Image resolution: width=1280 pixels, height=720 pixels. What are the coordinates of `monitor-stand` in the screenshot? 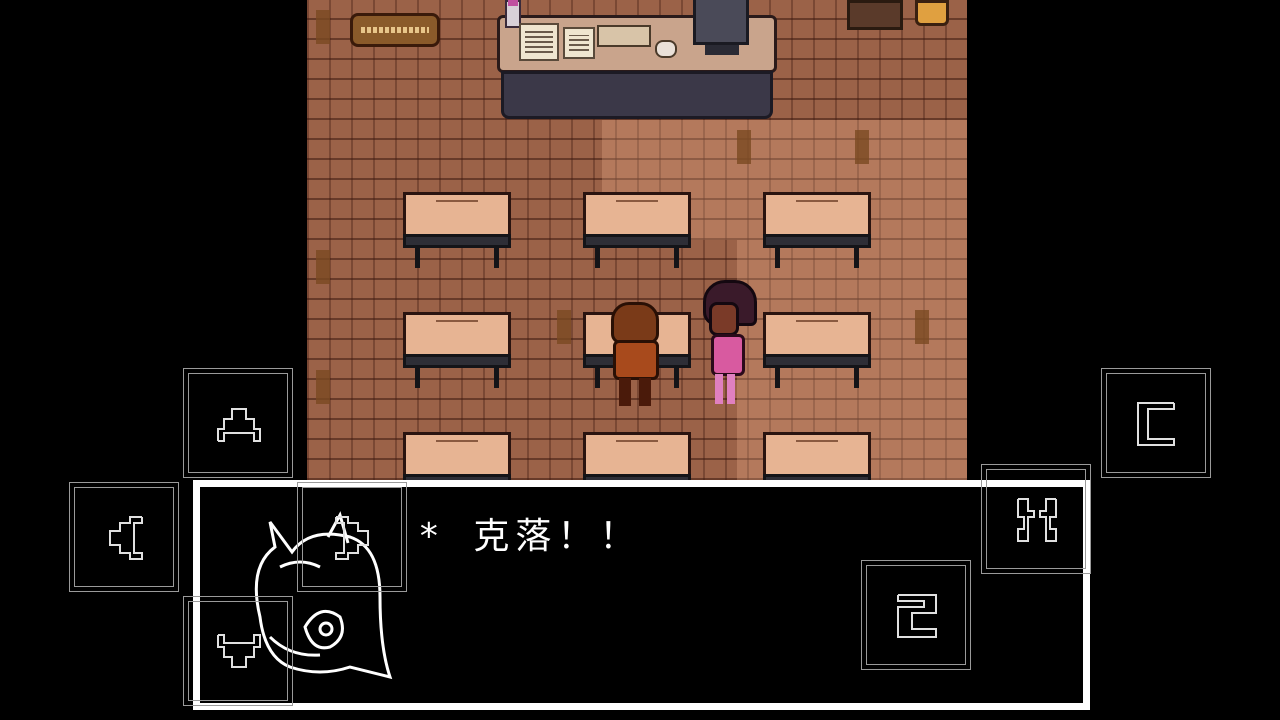 It's located at (722, 50).